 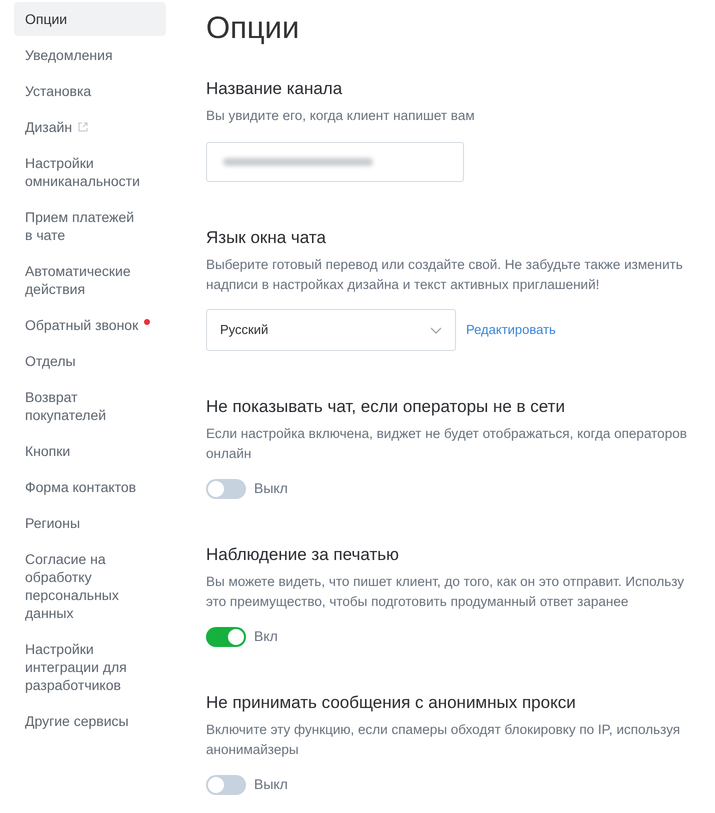 I want to click on sidebar-item: Уведомления, so click(x=90, y=55).